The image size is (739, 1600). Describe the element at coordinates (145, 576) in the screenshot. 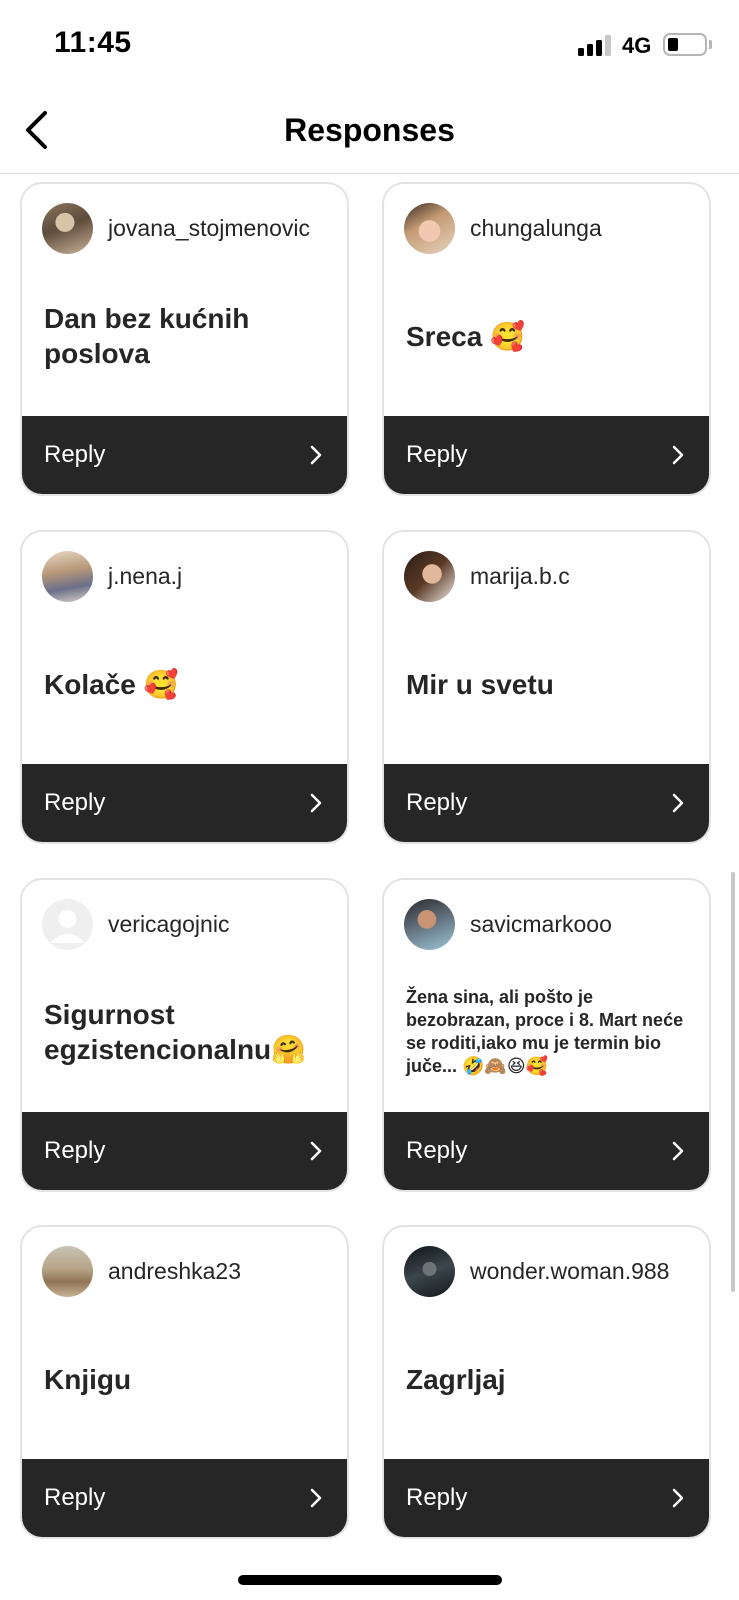

I see `username: j.nena.j` at that location.